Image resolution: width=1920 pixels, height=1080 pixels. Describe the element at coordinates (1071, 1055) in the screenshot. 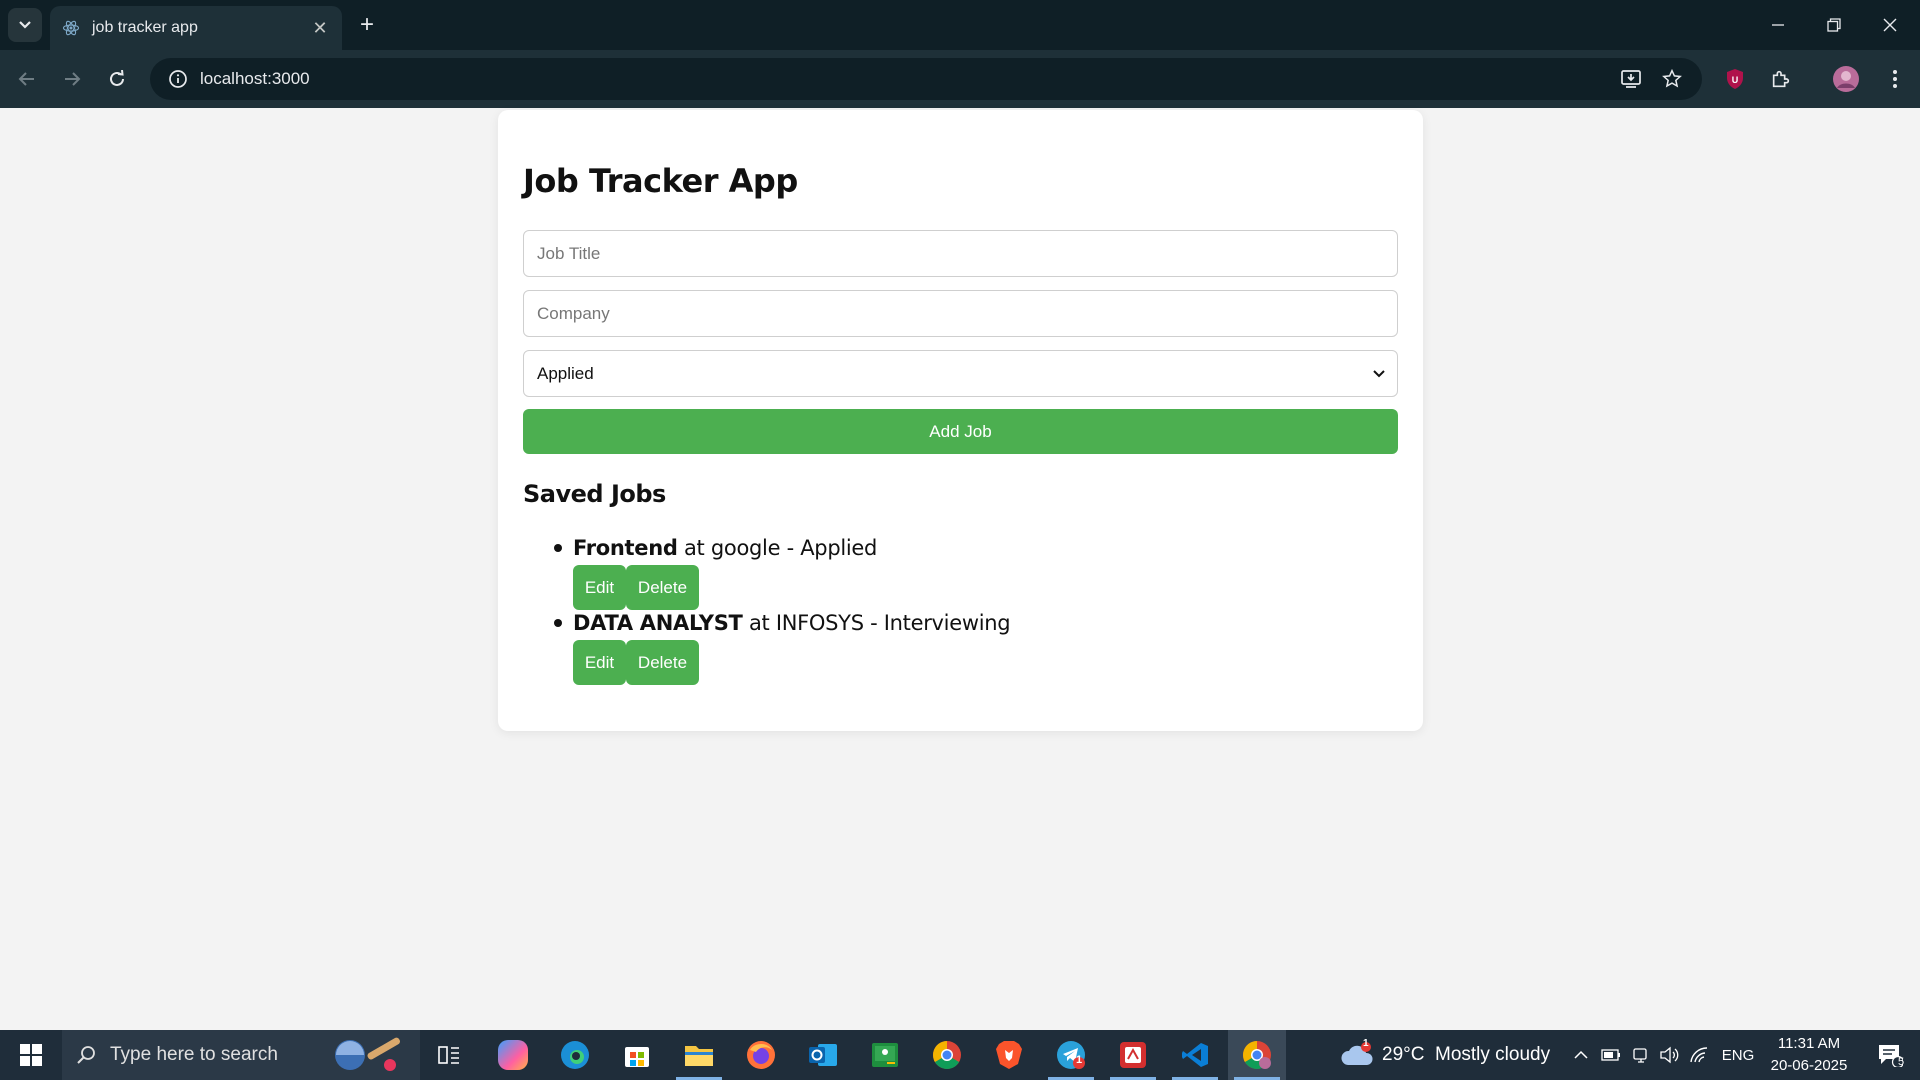

I see `telegram-app: 1` at that location.